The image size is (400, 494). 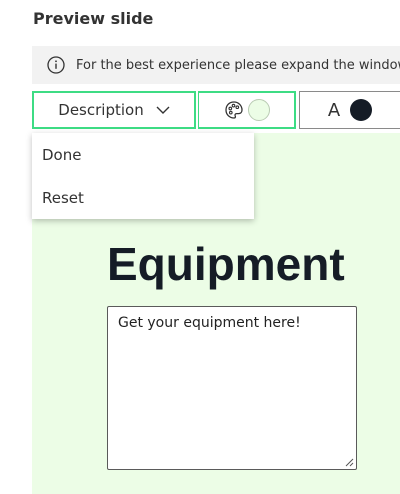 I want to click on text-color-letter: A, so click(x=334, y=110).